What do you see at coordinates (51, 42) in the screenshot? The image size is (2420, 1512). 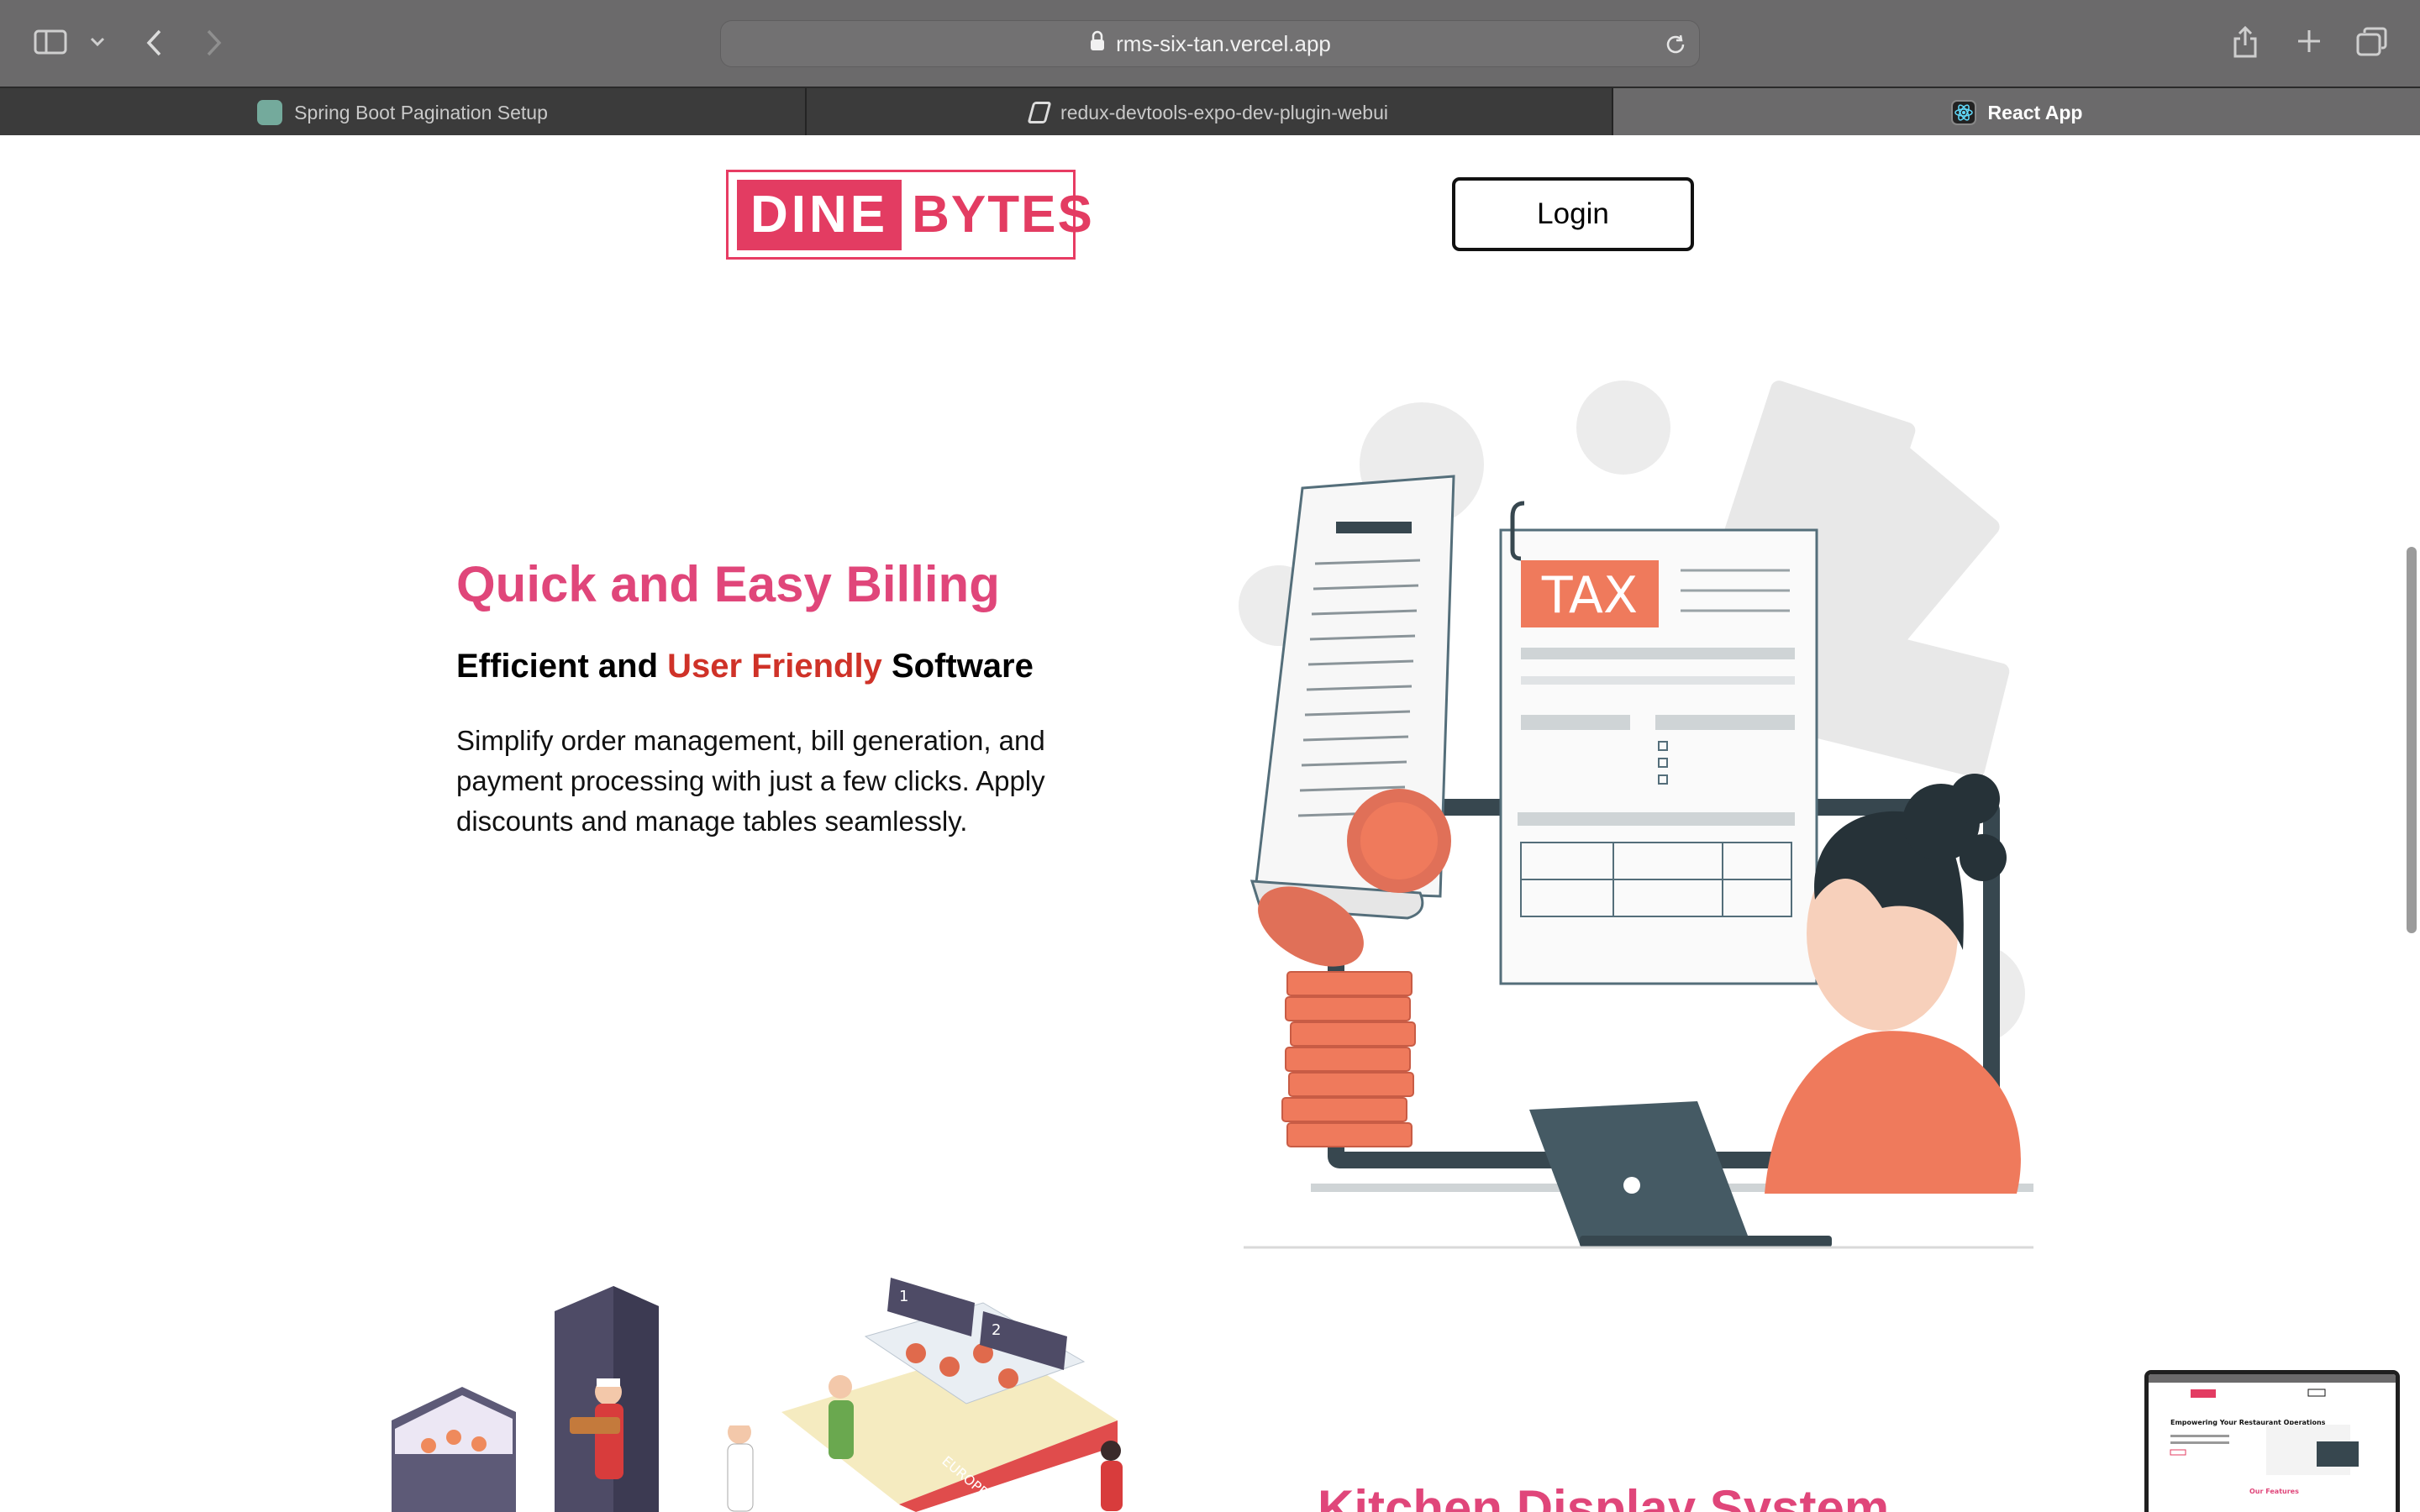 I see `sidebar-toggle-icon` at bounding box center [51, 42].